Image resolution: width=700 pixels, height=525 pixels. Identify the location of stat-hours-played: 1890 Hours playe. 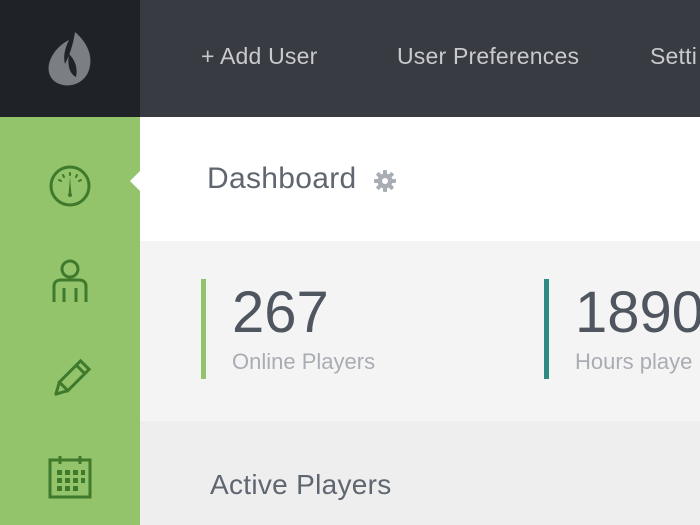
(622, 329).